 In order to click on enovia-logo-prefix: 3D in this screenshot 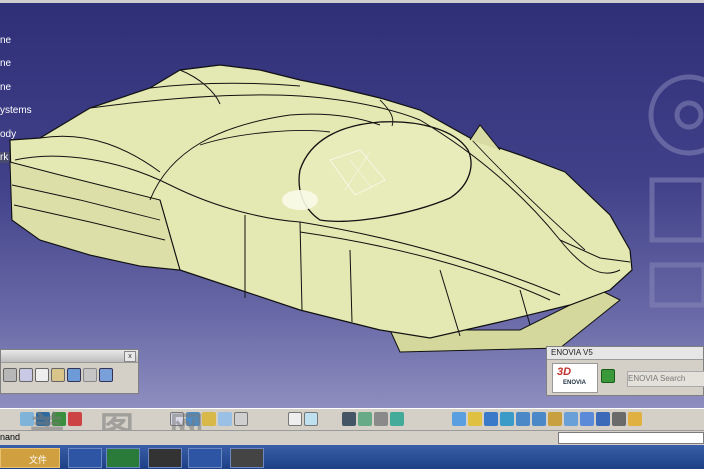, I will do `click(564, 372)`.